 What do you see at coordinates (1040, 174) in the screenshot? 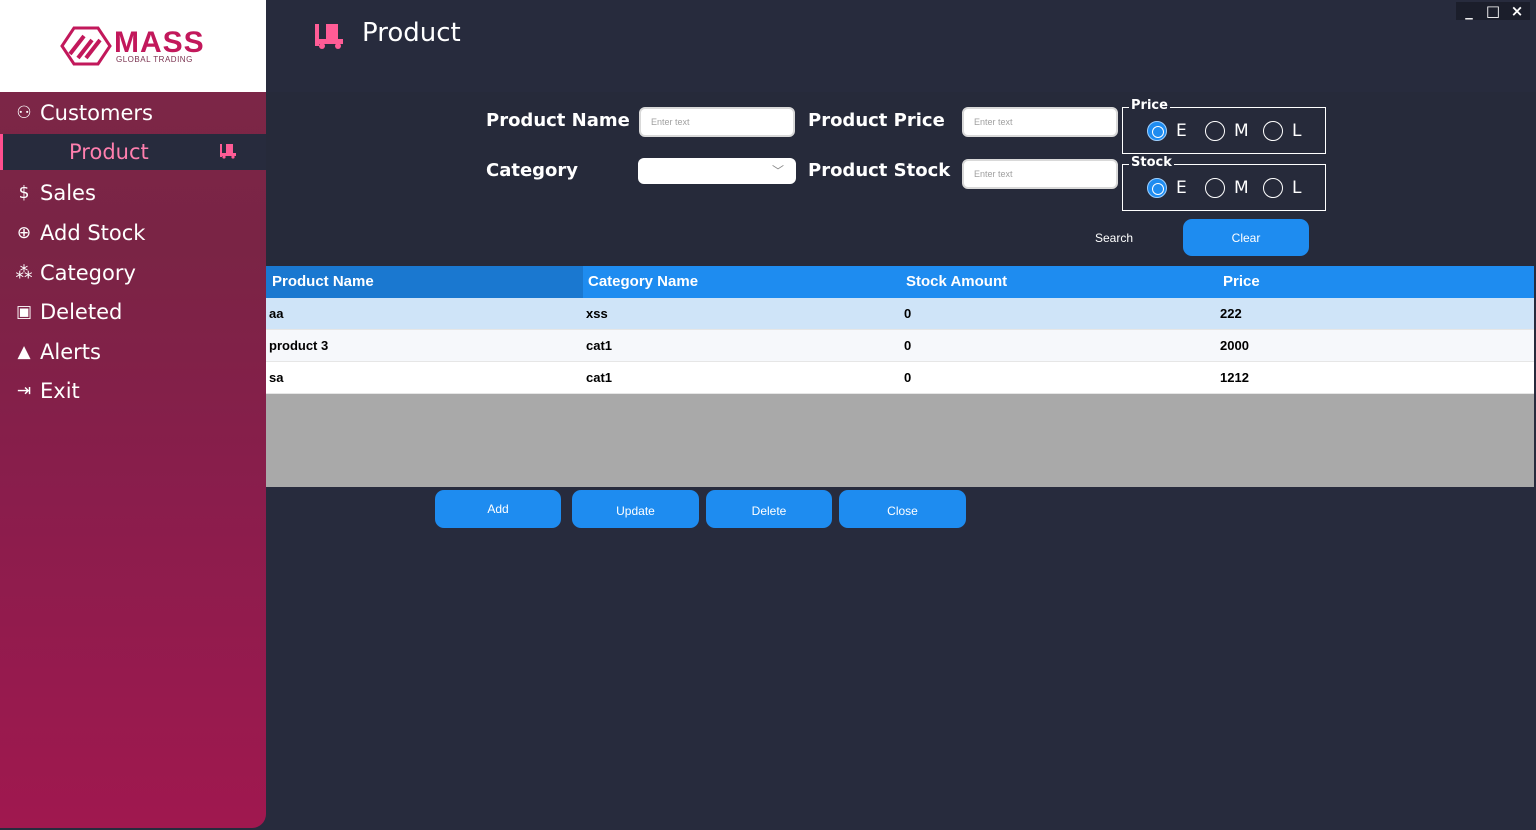
I see `product-stock-input` at bounding box center [1040, 174].